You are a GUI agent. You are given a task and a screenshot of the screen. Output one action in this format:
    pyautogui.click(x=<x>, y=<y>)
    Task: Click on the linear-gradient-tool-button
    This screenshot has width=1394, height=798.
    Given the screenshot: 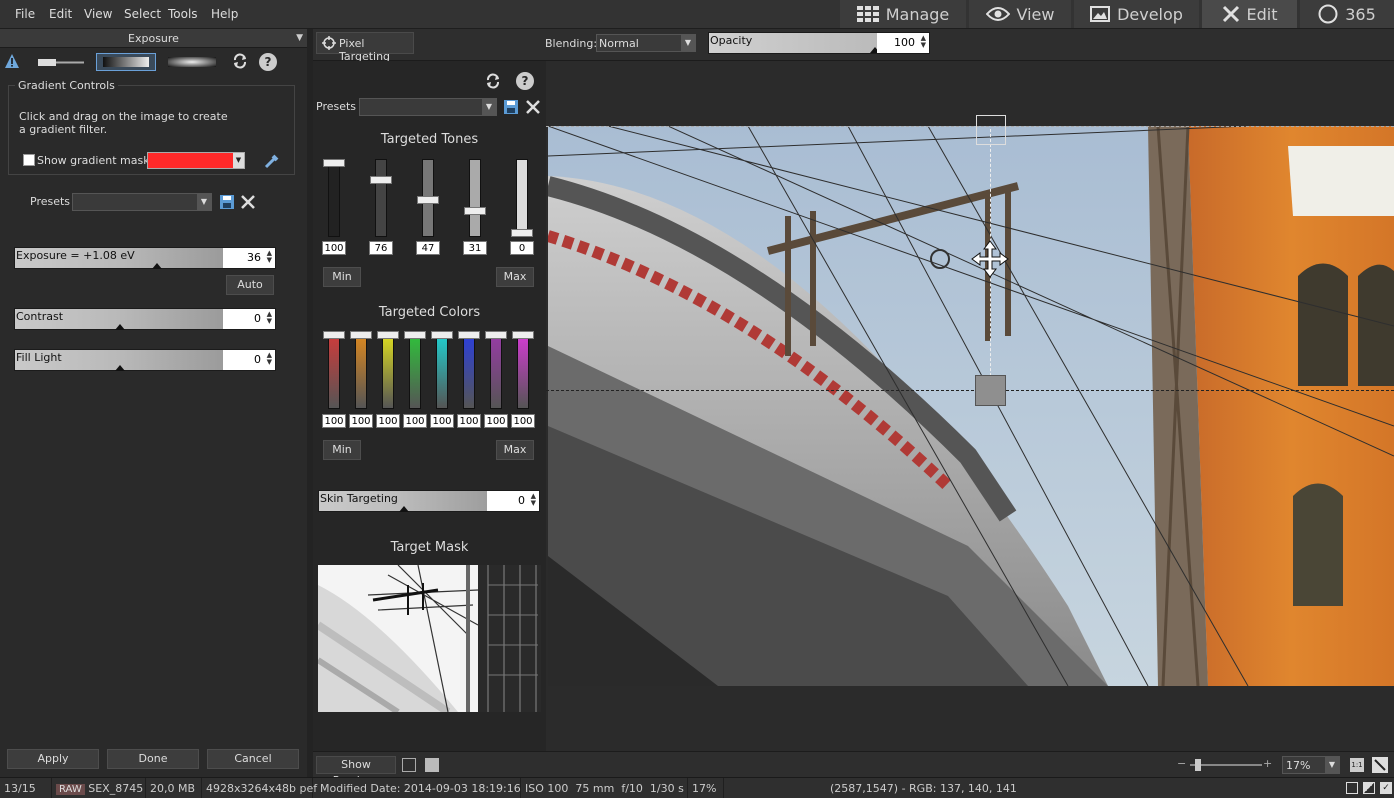 What is the action you would take?
    pyautogui.click(x=126, y=62)
    